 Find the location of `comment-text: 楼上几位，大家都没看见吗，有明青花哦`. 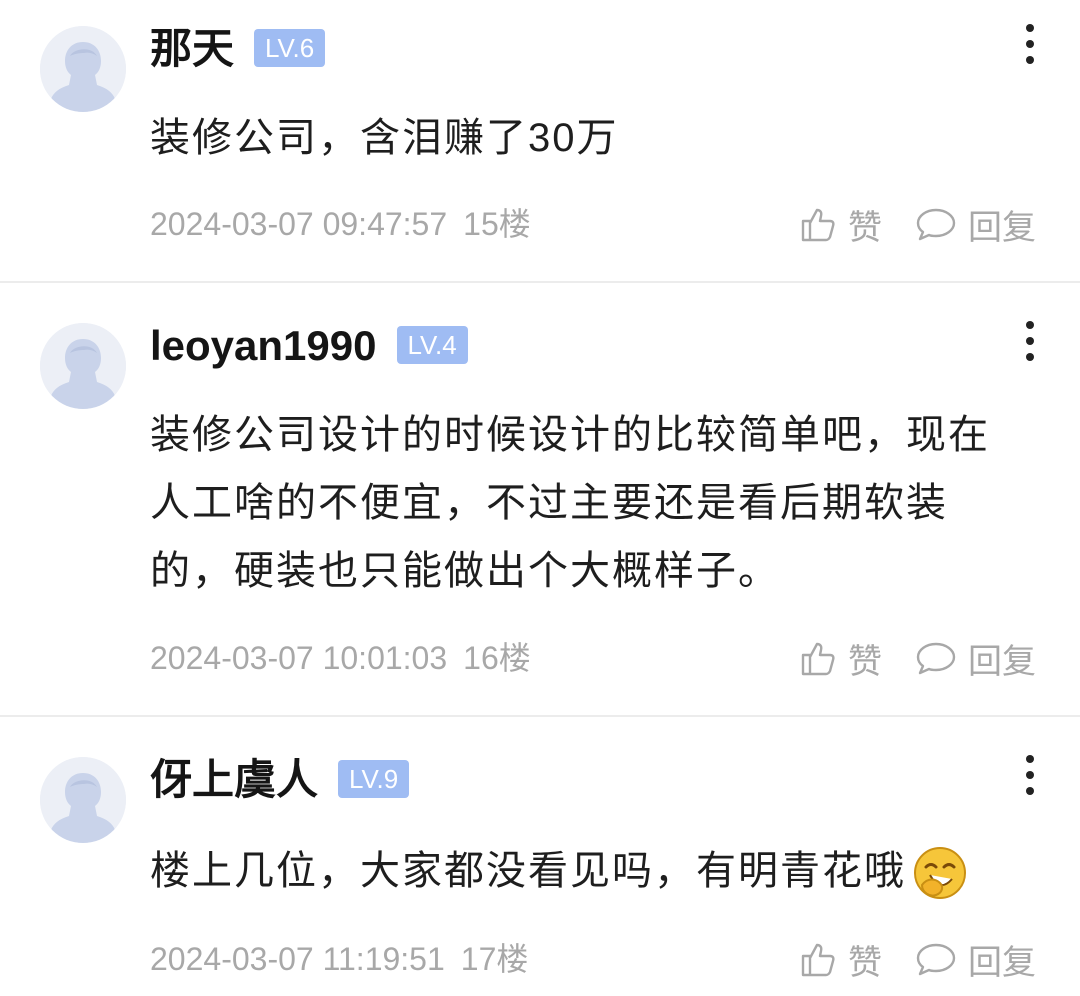

comment-text: 楼上几位，大家都没看见吗，有明青花哦 is located at coordinates (590, 871).